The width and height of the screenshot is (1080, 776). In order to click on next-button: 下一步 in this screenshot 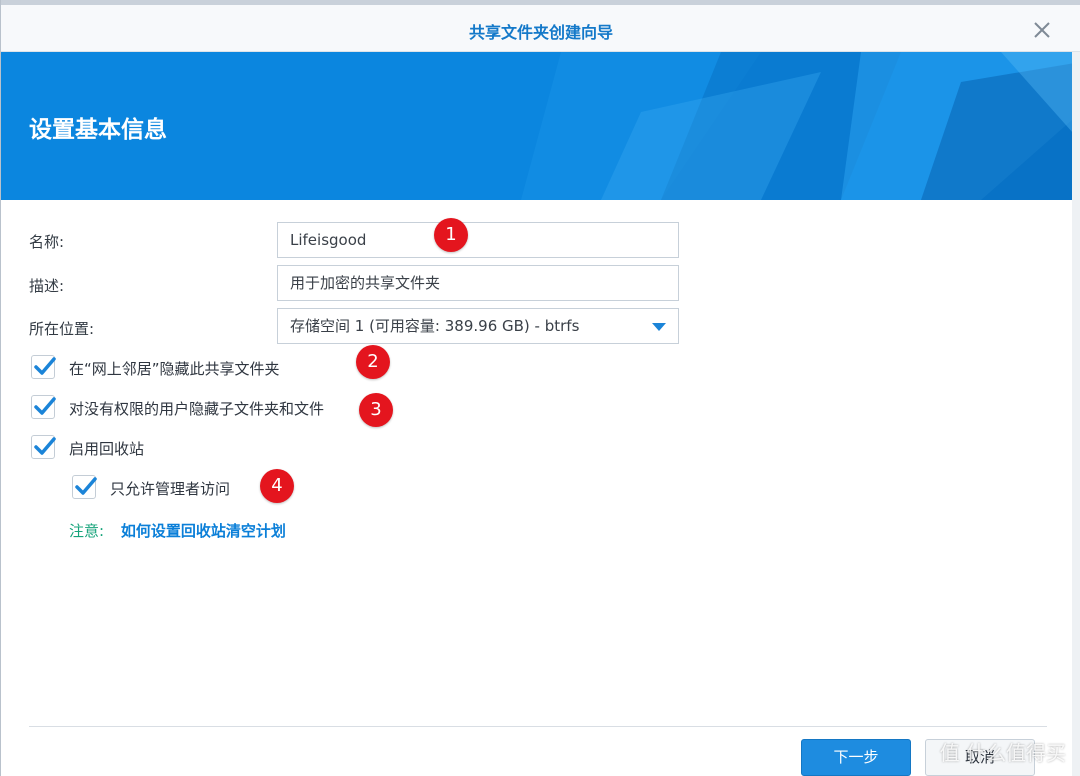, I will do `click(856, 757)`.